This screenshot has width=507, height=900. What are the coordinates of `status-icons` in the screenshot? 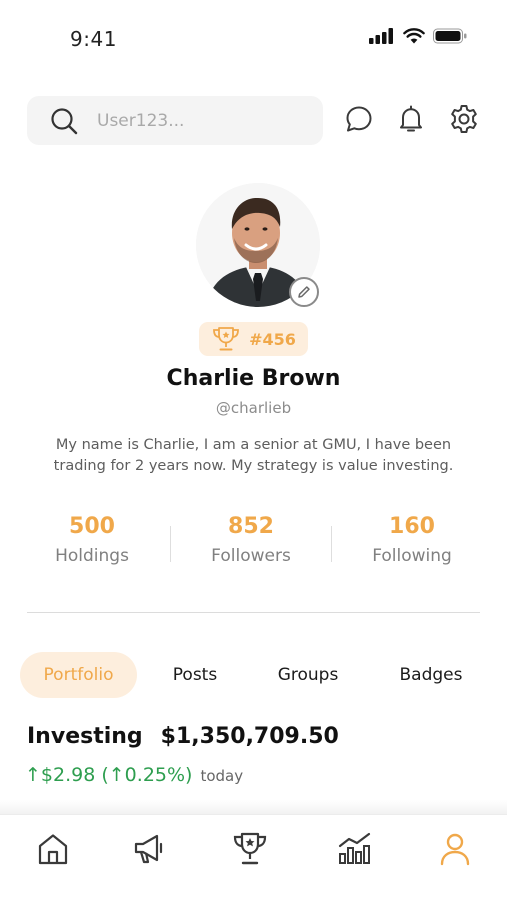 It's located at (418, 36).